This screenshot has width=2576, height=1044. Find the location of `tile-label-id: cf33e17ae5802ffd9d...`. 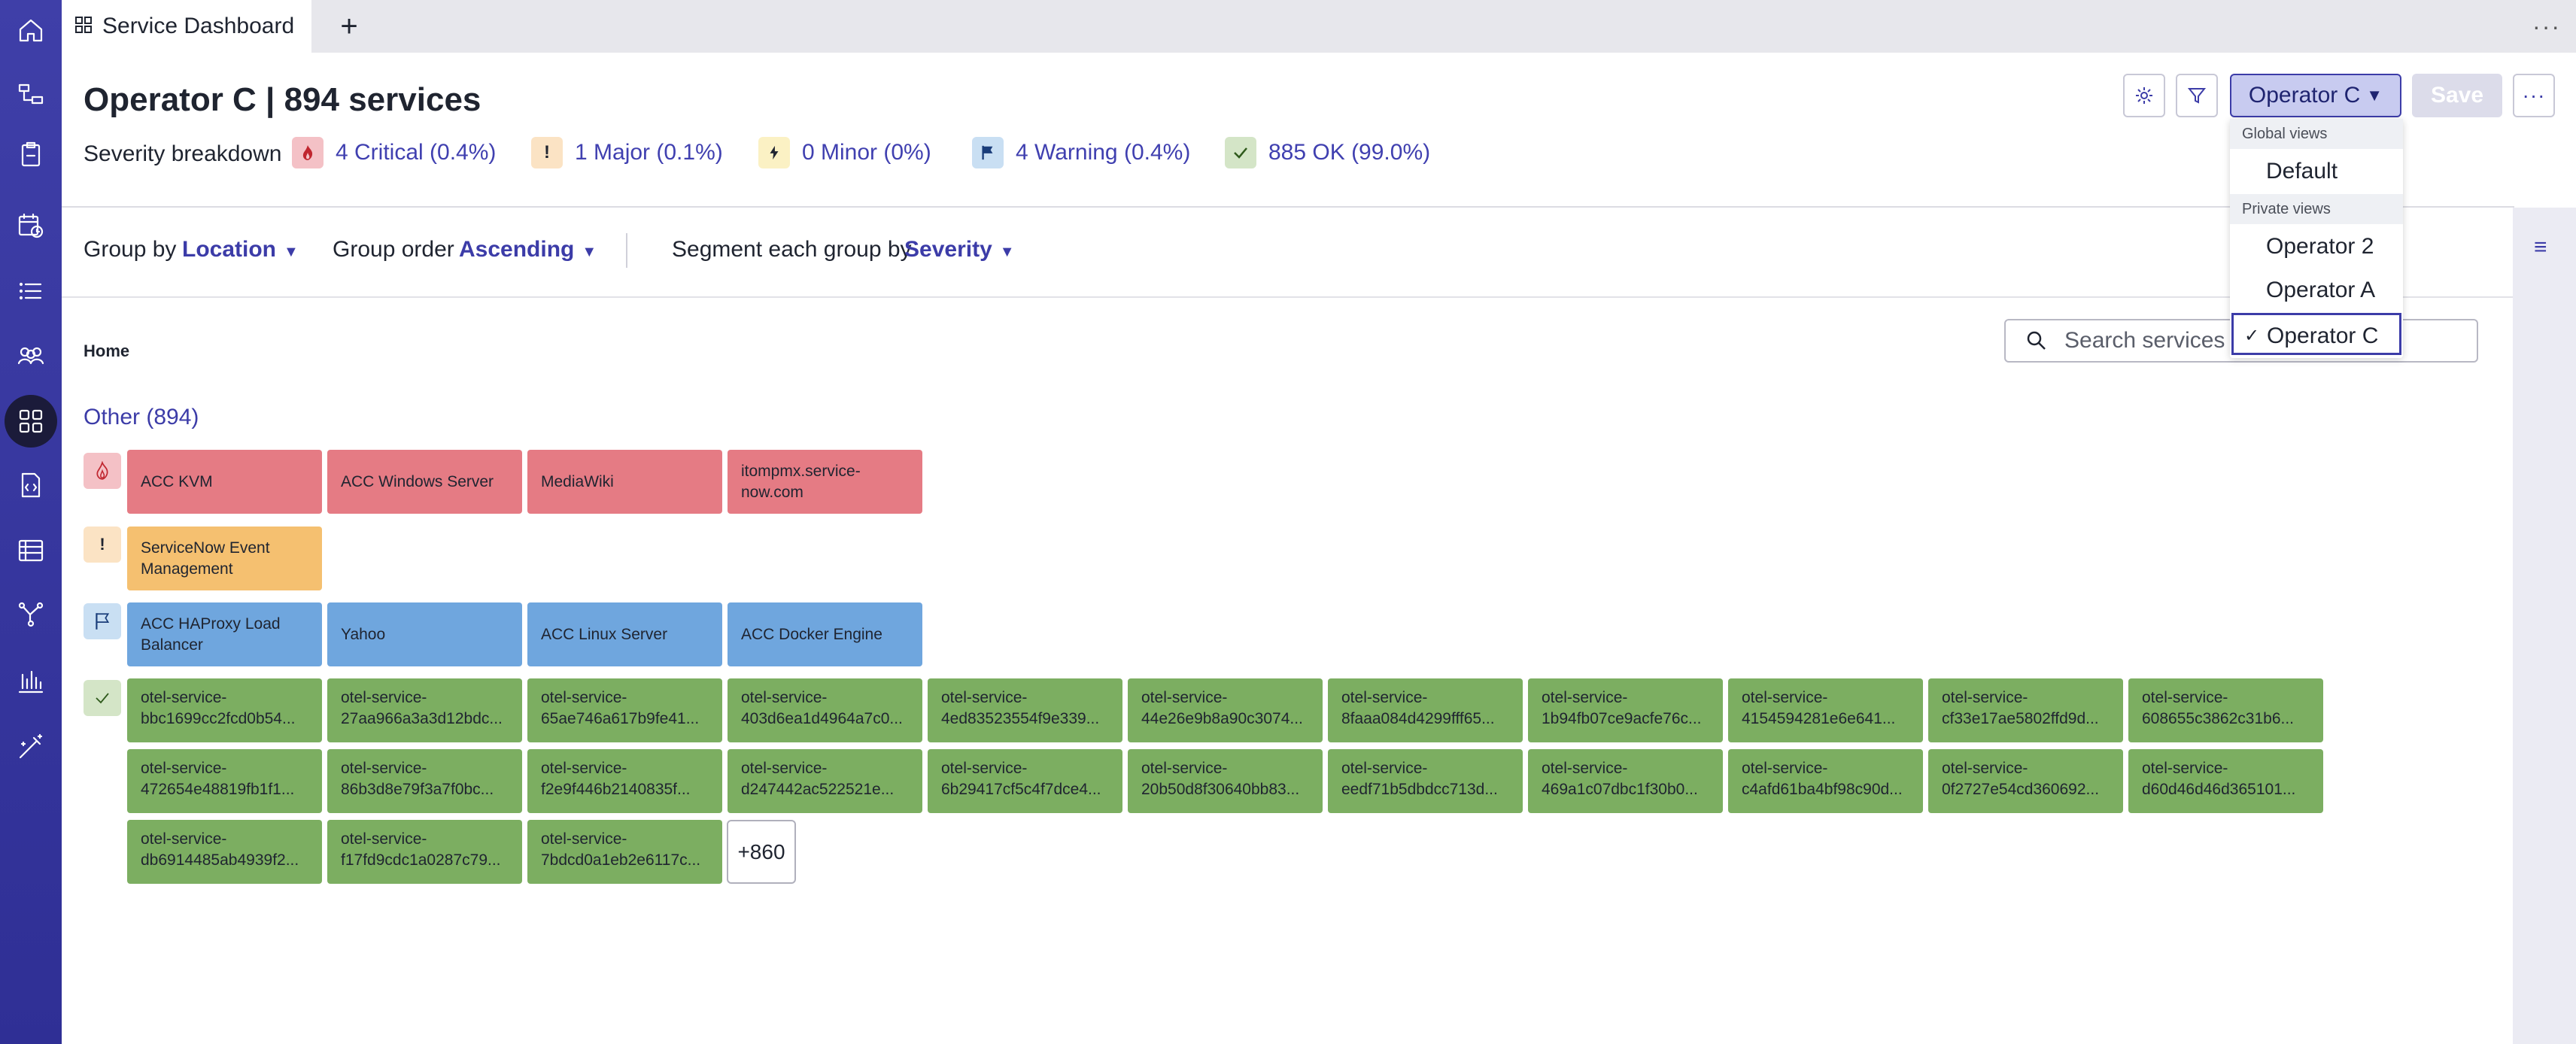

tile-label-id: cf33e17ae5802ffd9d... is located at coordinates (2020, 718).